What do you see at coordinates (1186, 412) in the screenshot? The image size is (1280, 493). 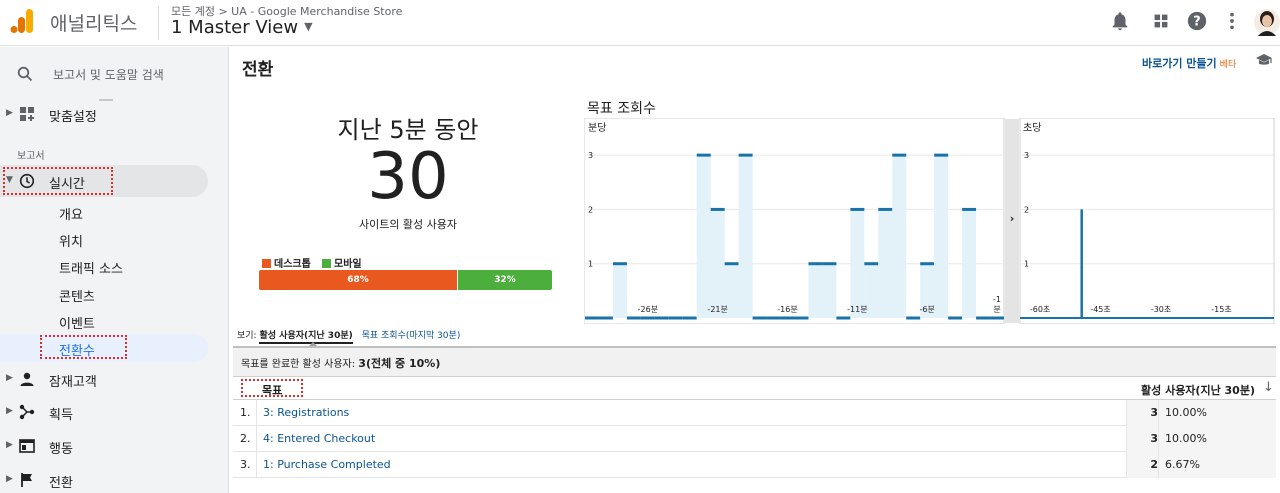 I see `row-percent: 10.00%` at bounding box center [1186, 412].